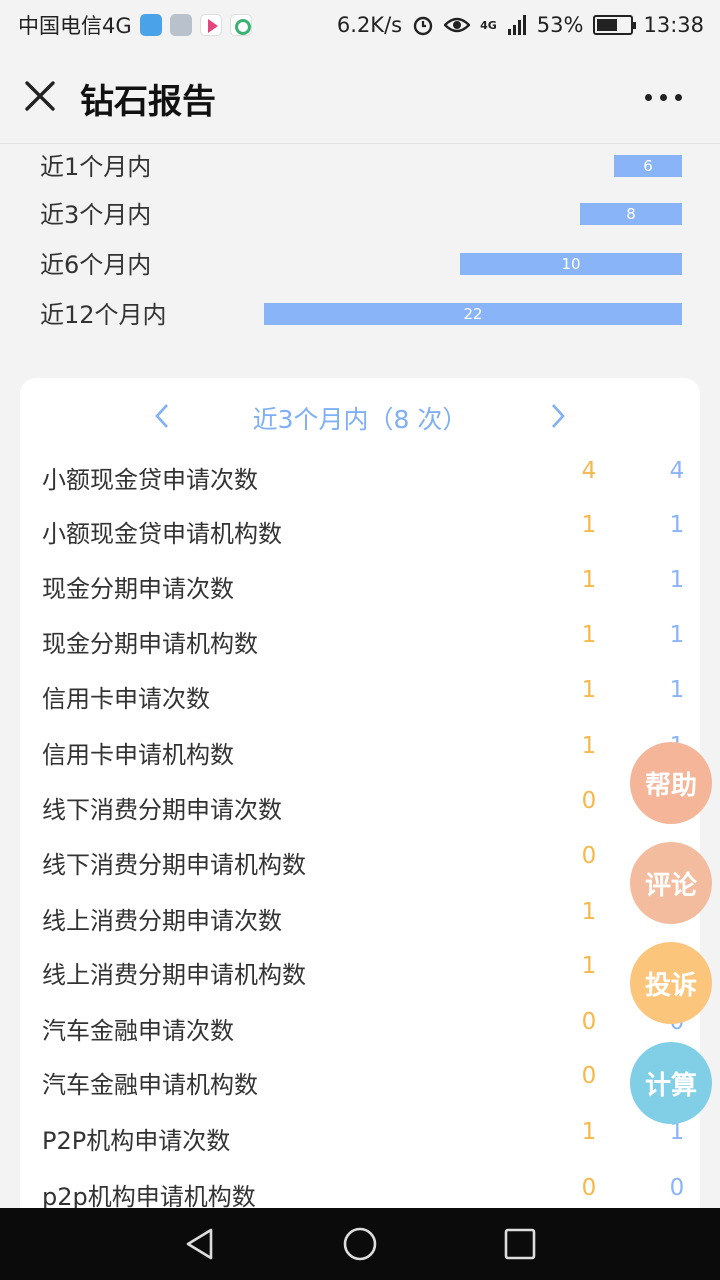 The image size is (720, 1280). What do you see at coordinates (174, 975) in the screenshot?
I see `row-label: 线上消费分期申请机构数` at bounding box center [174, 975].